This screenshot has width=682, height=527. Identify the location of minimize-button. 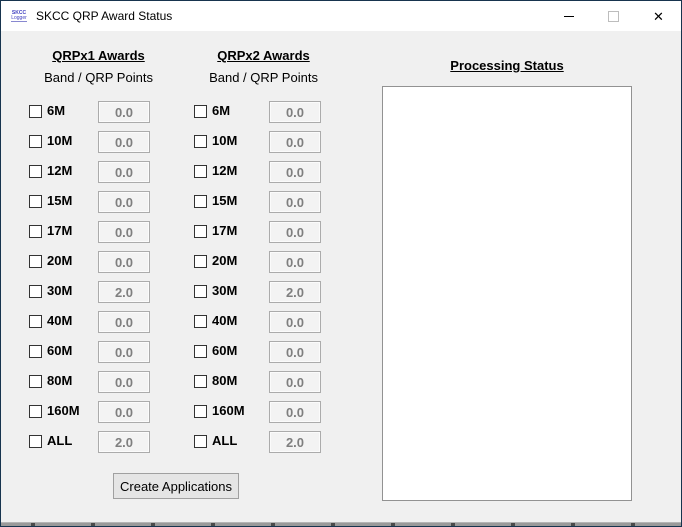
(568, 16).